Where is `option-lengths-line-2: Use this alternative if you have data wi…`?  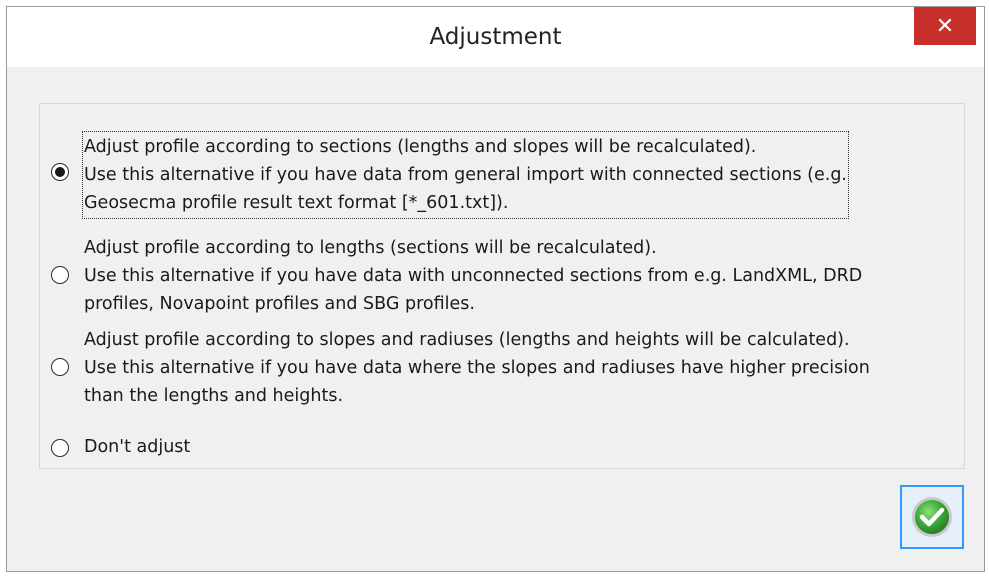 option-lengths-line-2: Use this alternative if you have data wi… is located at coordinates (473, 276).